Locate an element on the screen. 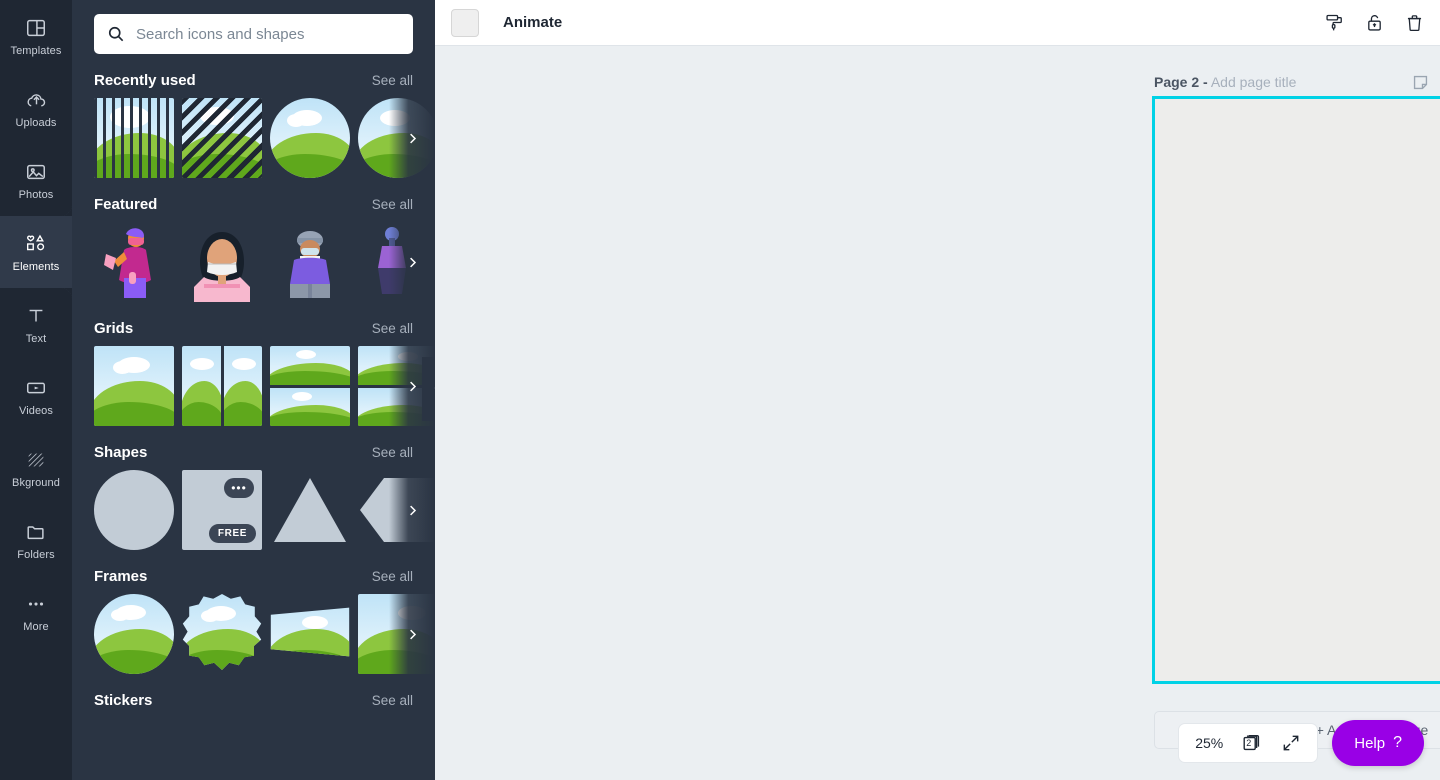 The width and height of the screenshot is (1440, 780). page-title-input: Add page title is located at coordinates (1254, 82).